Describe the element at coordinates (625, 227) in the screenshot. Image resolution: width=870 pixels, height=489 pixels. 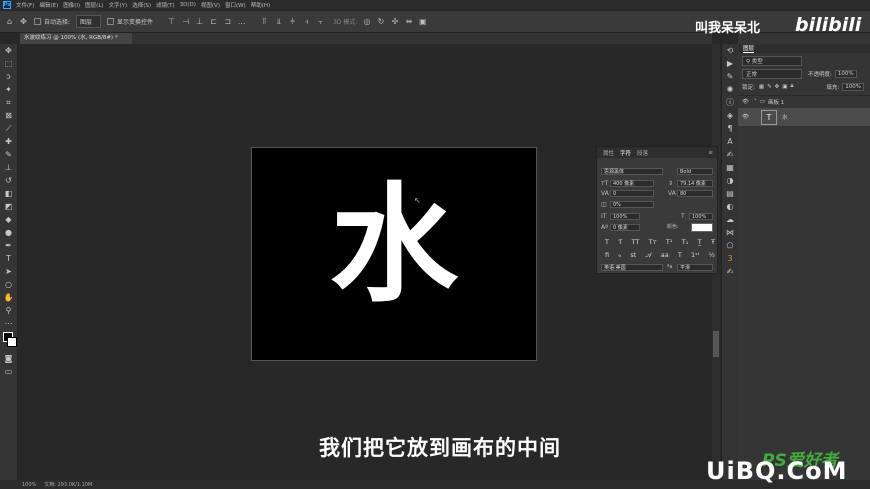
I see `baseline-shift-field: 0 像素` at that location.